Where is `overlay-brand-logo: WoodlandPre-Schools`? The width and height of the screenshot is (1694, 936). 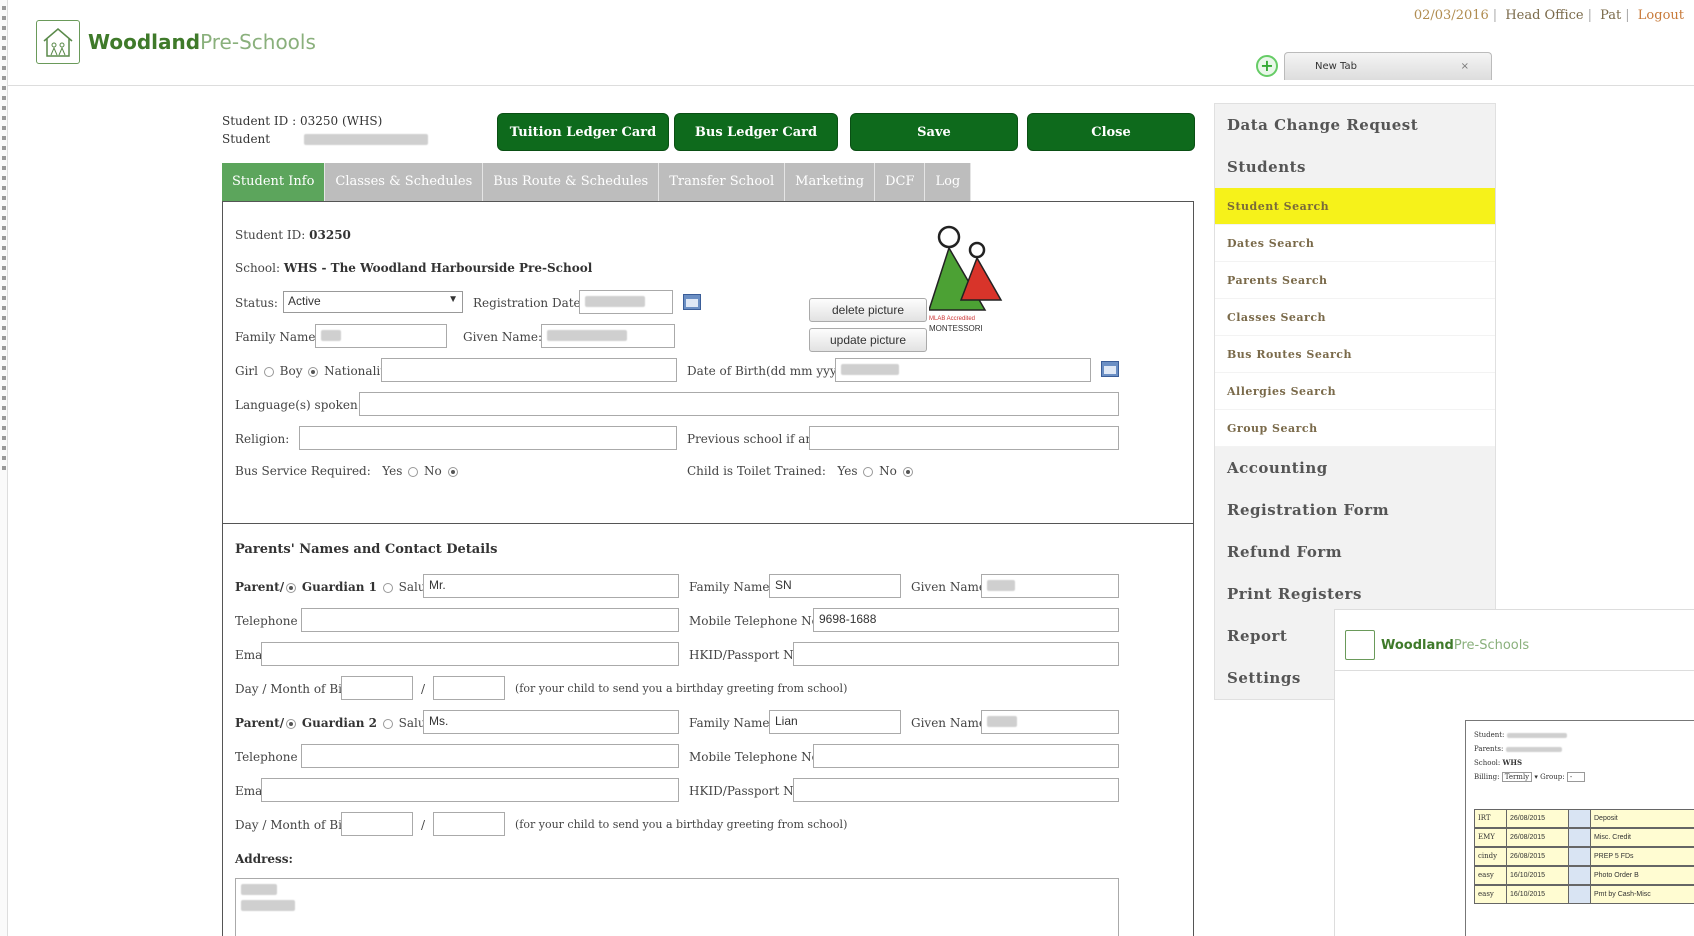 overlay-brand-logo: WoodlandPre-Schools is located at coordinates (1437, 645).